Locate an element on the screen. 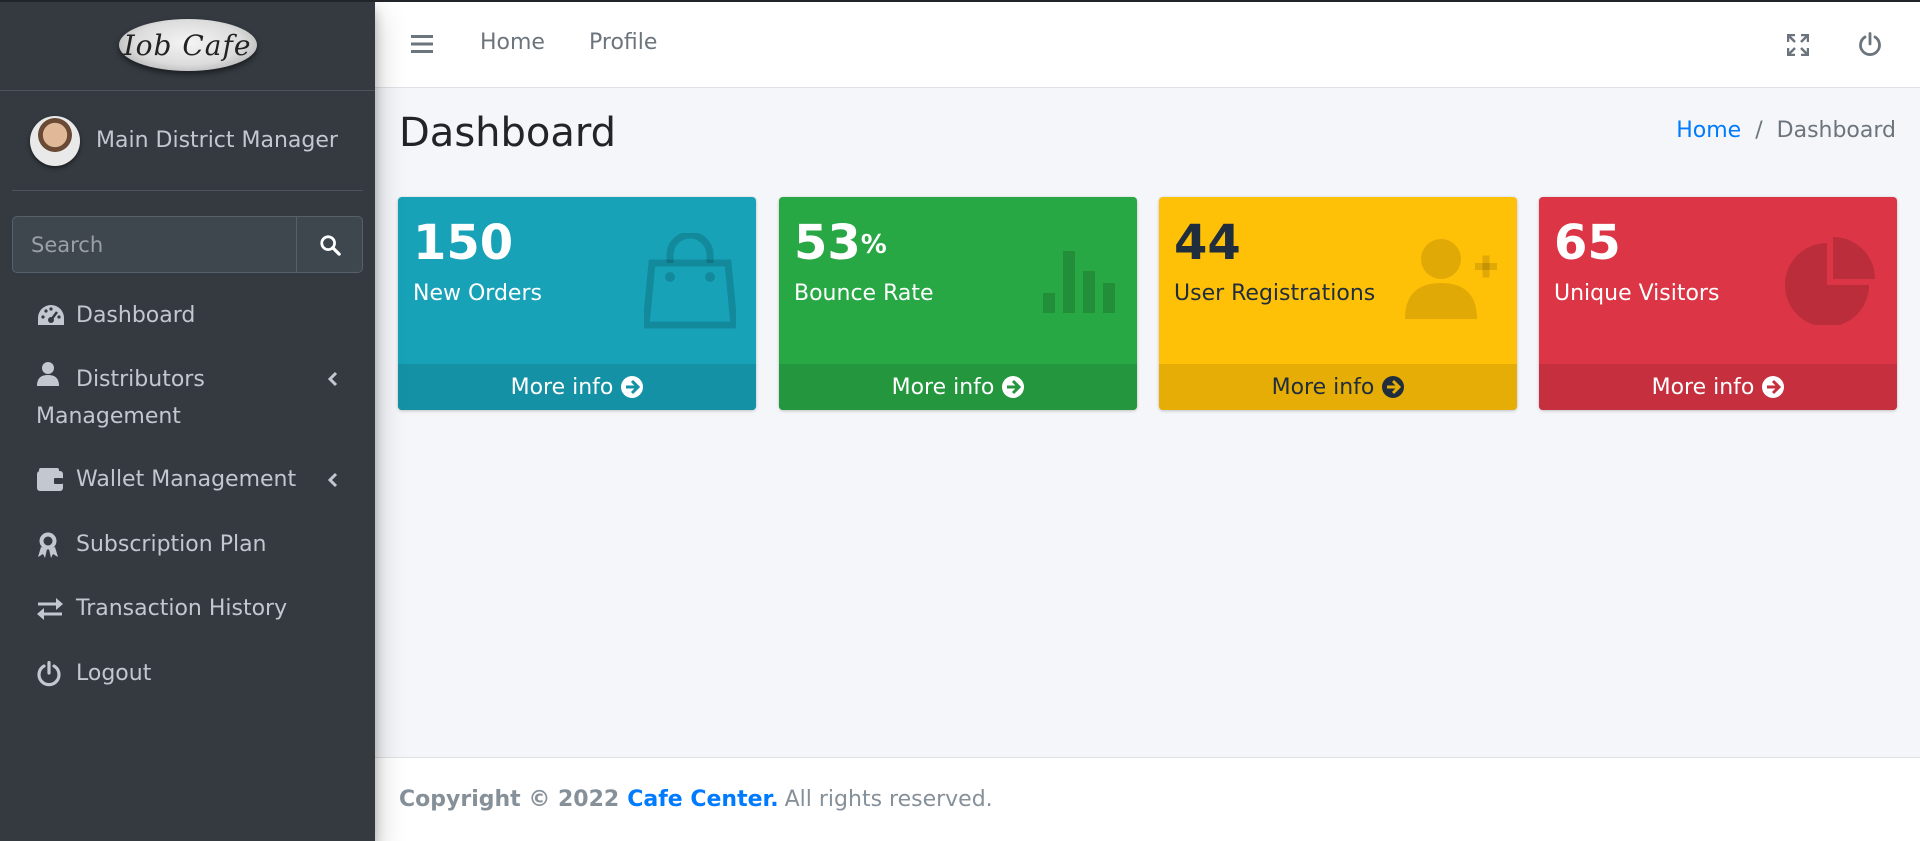  avatar is located at coordinates (55, 140).